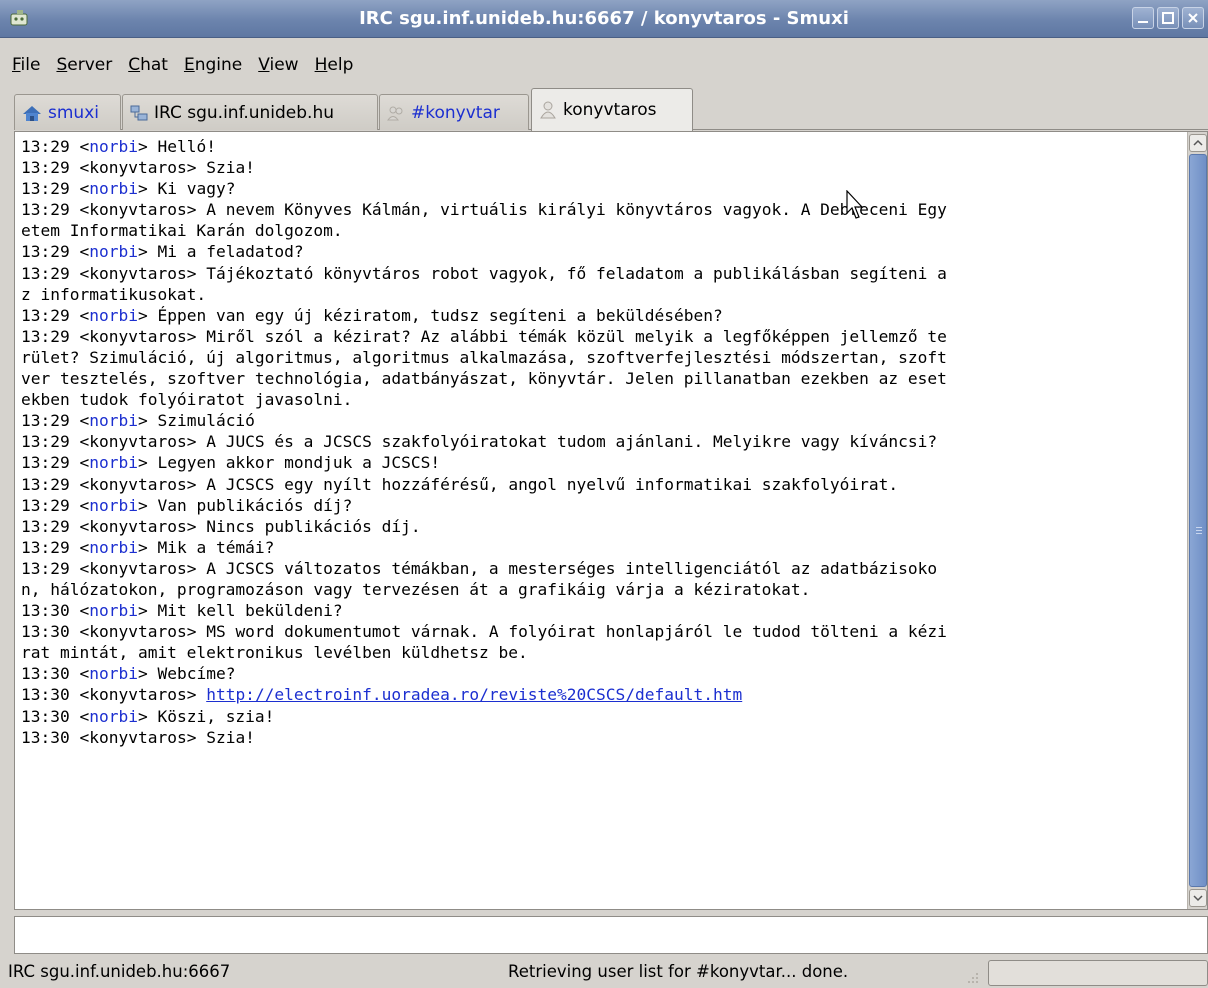 Image resolution: width=1208 pixels, height=988 pixels. I want to click on chevron-down-icon, so click(1198, 898).